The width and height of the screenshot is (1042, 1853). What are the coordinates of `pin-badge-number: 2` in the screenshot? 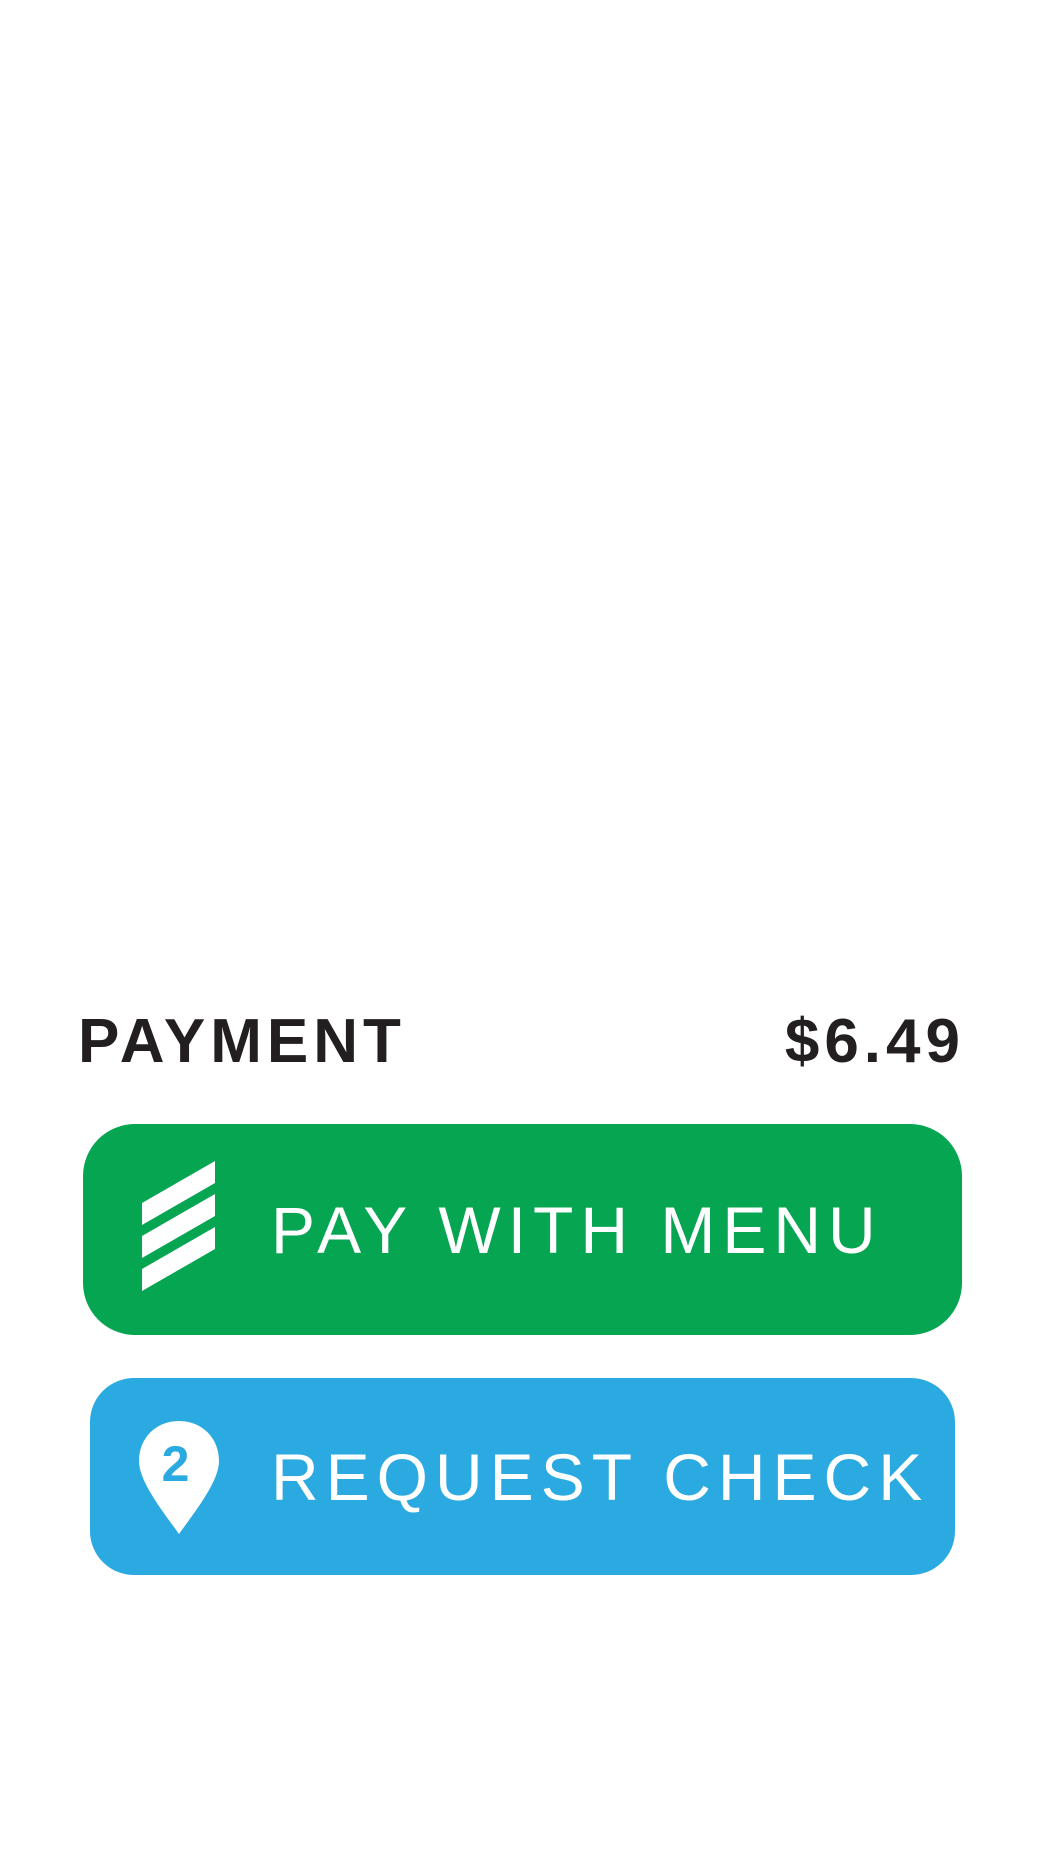 It's located at (179, 1464).